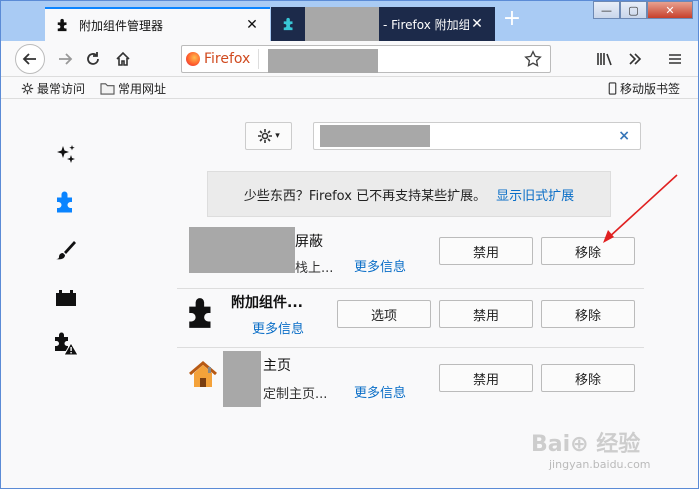 Image resolution: width=699 pixels, height=489 pixels. What do you see at coordinates (384, 314) in the screenshot?
I see `options-button: 选项` at bounding box center [384, 314].